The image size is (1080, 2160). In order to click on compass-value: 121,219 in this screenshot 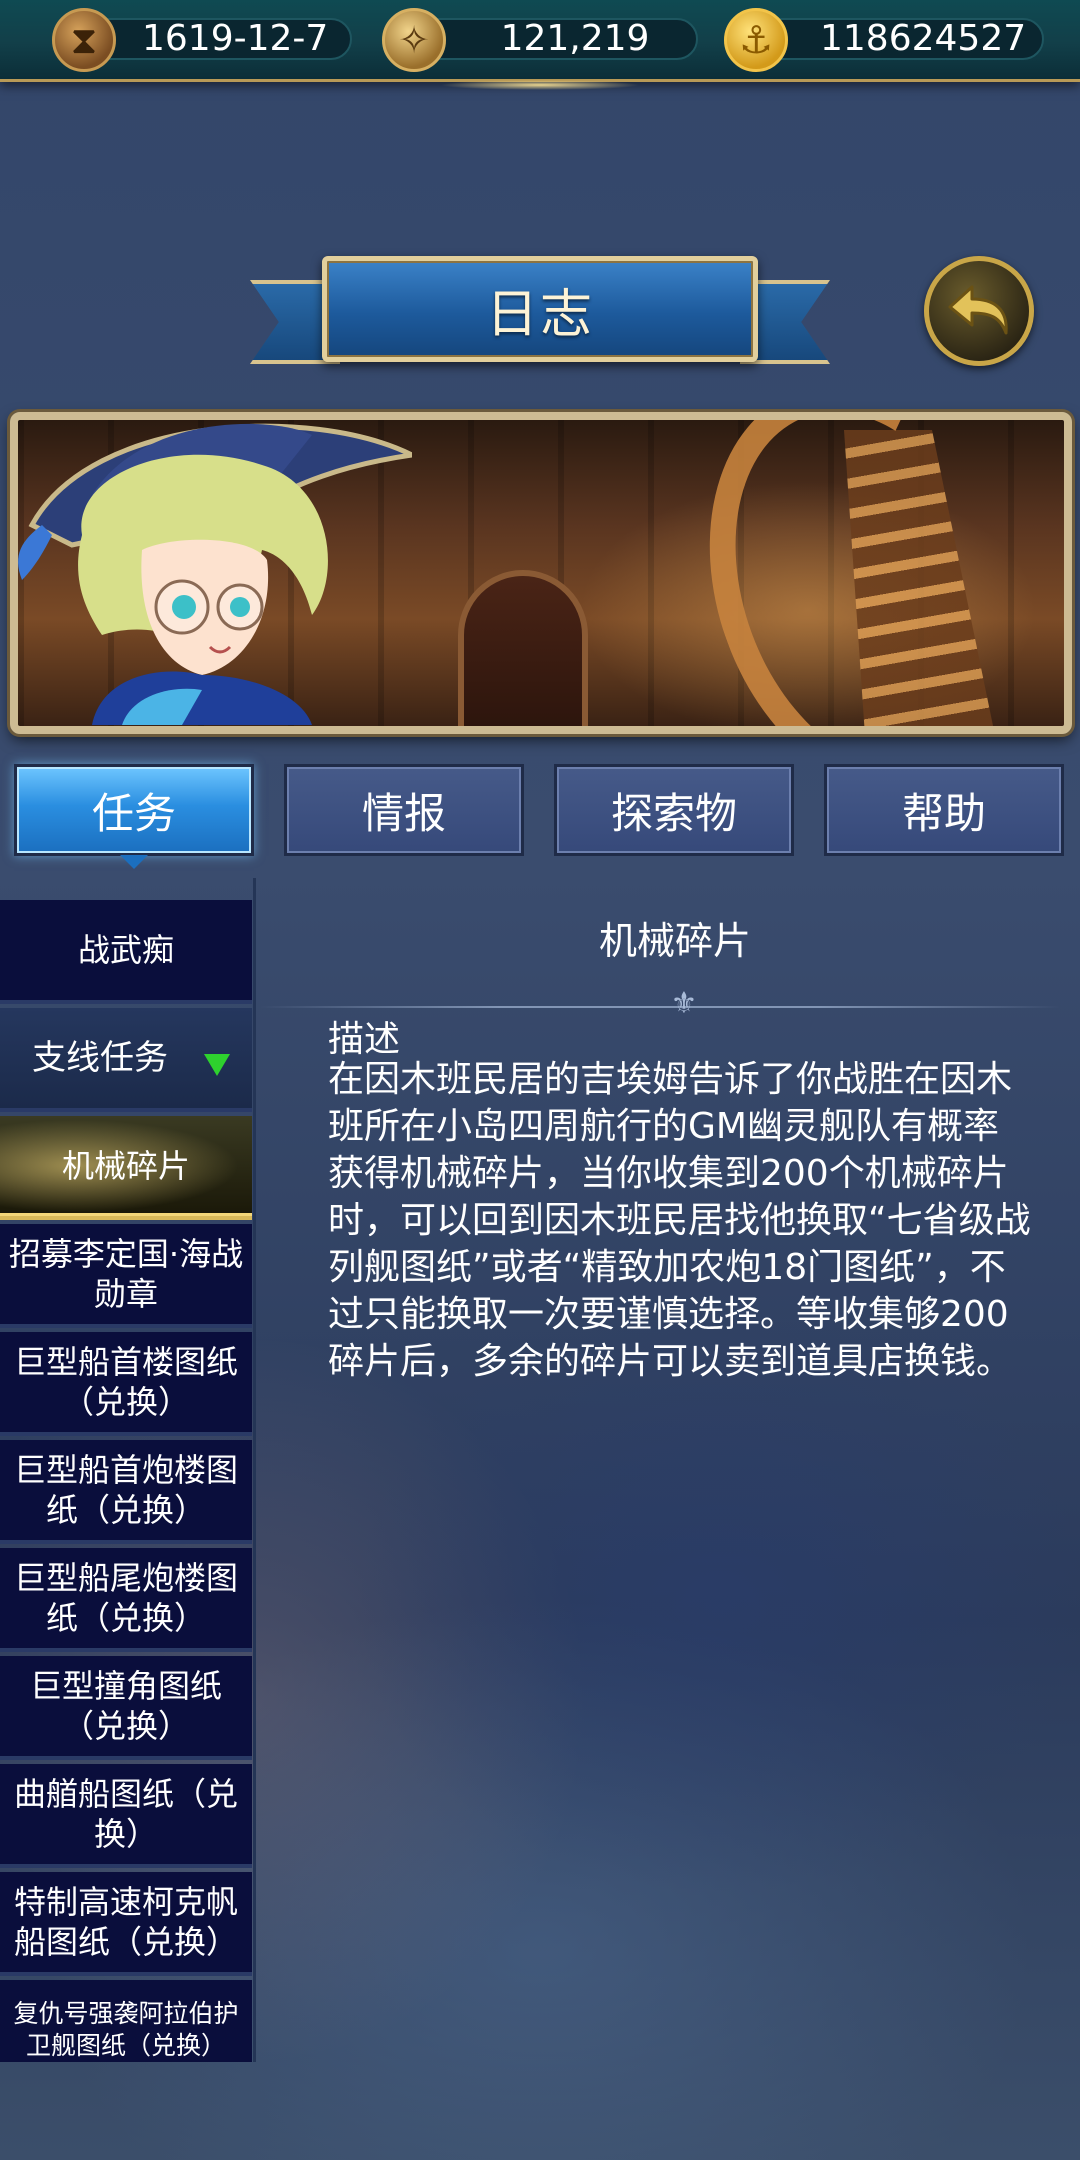, I will do `click(555, 39)`.